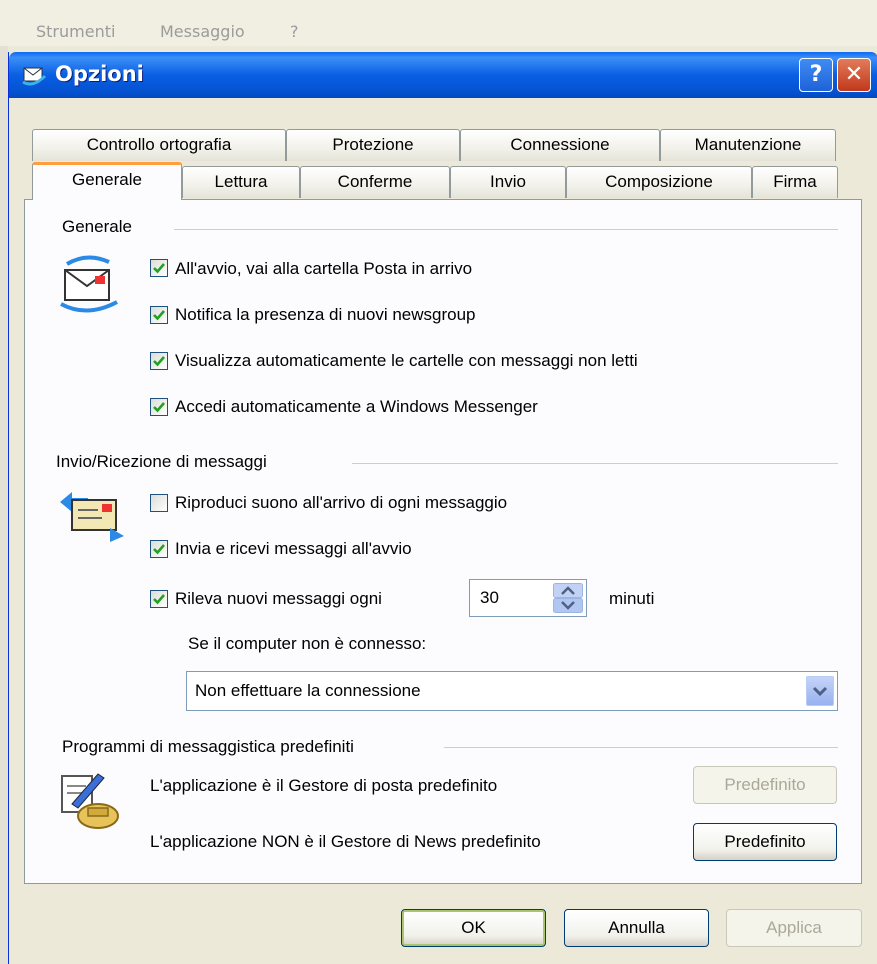  I want to click on interval-spinner: 30, so click(528, 598).